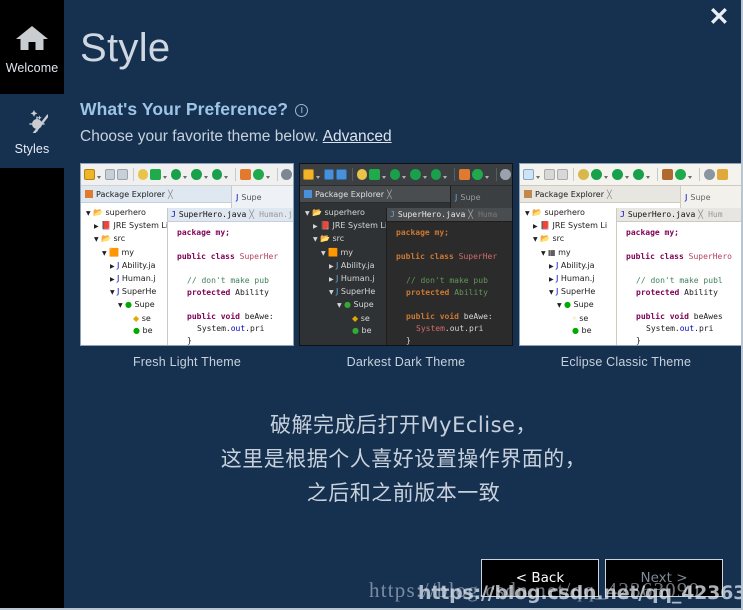 This screenshot has height=610, width=743. I want to click on theme-moon-sun-icon, so click(33, 122).